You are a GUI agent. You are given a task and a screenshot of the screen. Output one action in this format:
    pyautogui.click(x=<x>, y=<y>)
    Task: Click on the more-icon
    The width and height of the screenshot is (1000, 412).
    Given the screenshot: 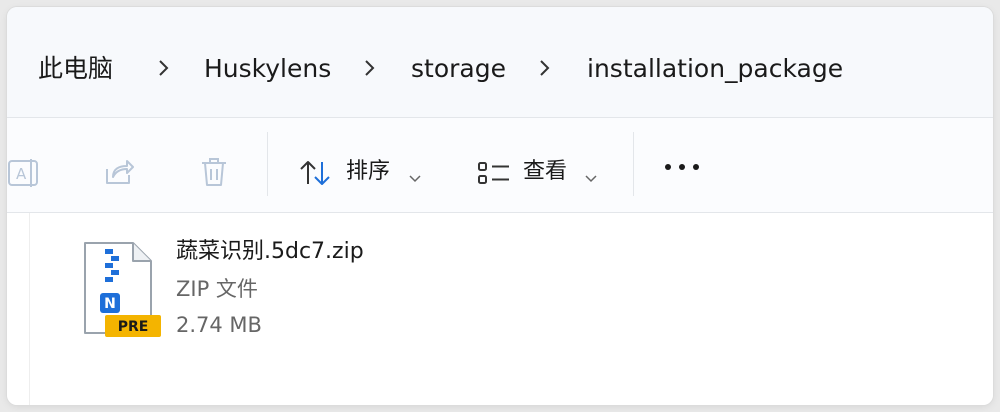 What is the action you would take?
    pyautogui.click(x=683, y=168)
    